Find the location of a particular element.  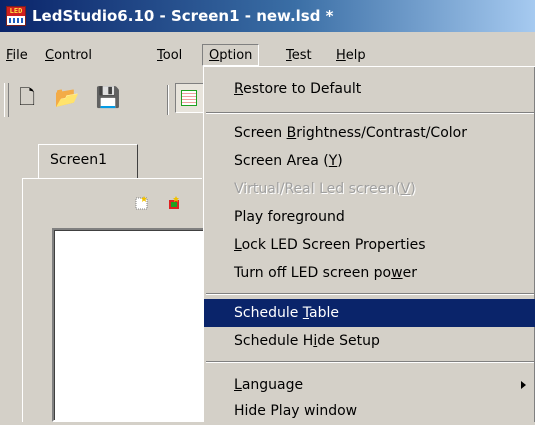

accel-l2: L is located at coordinates (238, 385).